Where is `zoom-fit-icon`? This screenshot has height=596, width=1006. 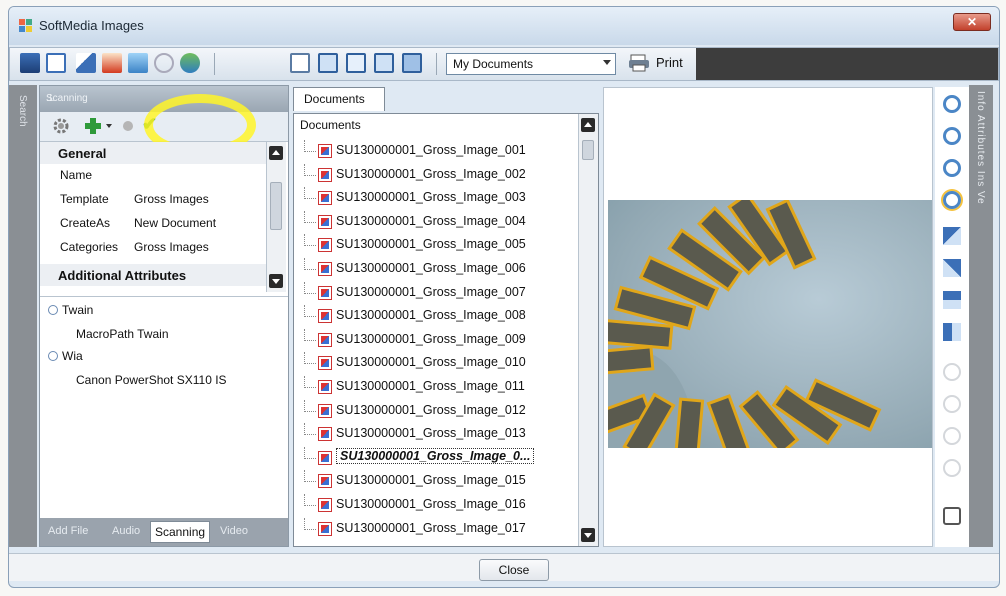 zoom-fit-icon is located at coordinates (952, 200).